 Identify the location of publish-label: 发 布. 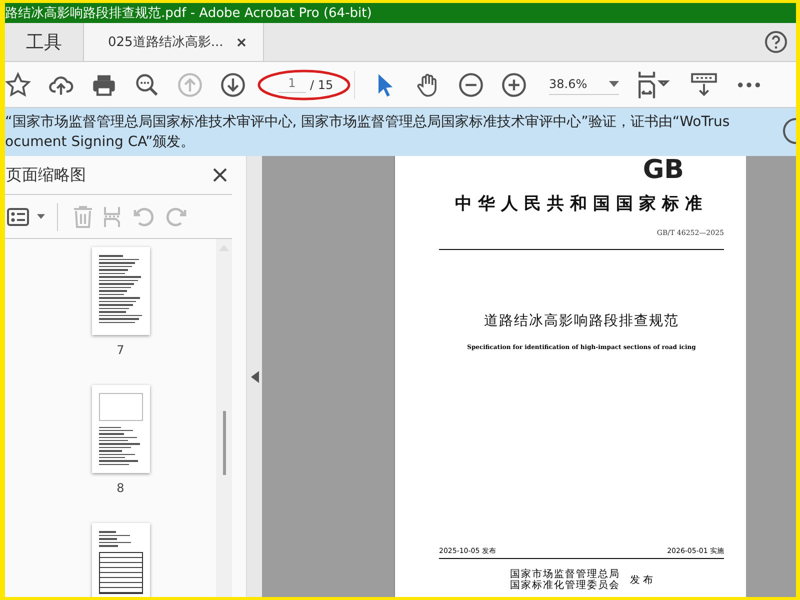
(642, 580).